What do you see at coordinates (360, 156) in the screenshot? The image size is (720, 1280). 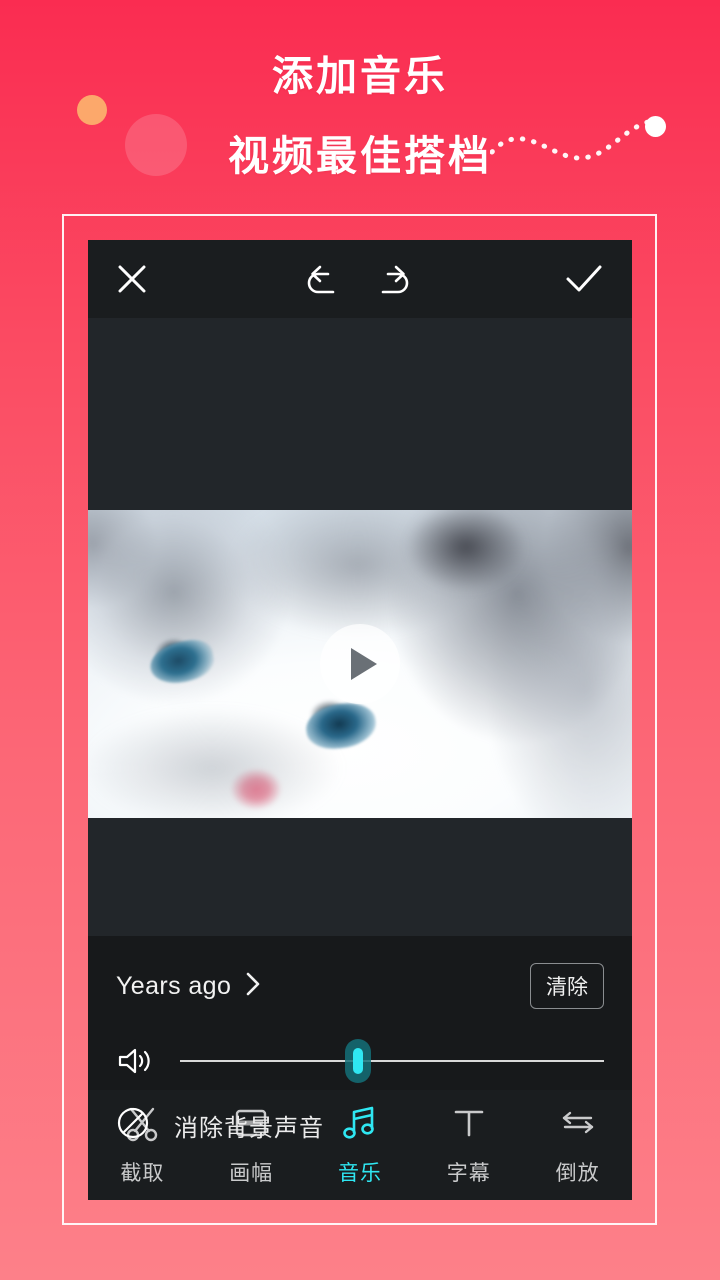 I see `page-title-line2: 视频最佳搭档` at bounding box center [360, 156].